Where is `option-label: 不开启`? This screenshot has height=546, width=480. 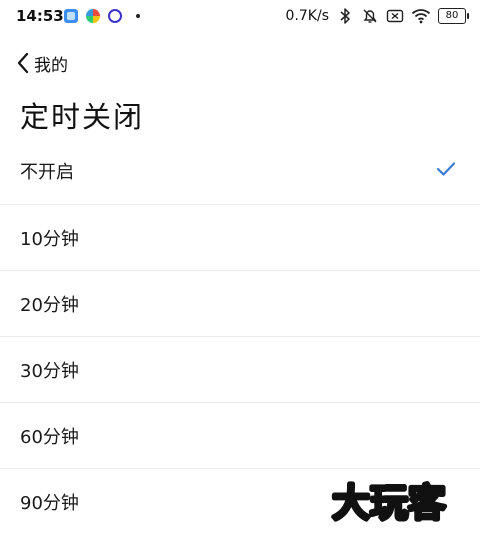
option-label: 不开启 is located at coordinates (47, 172).